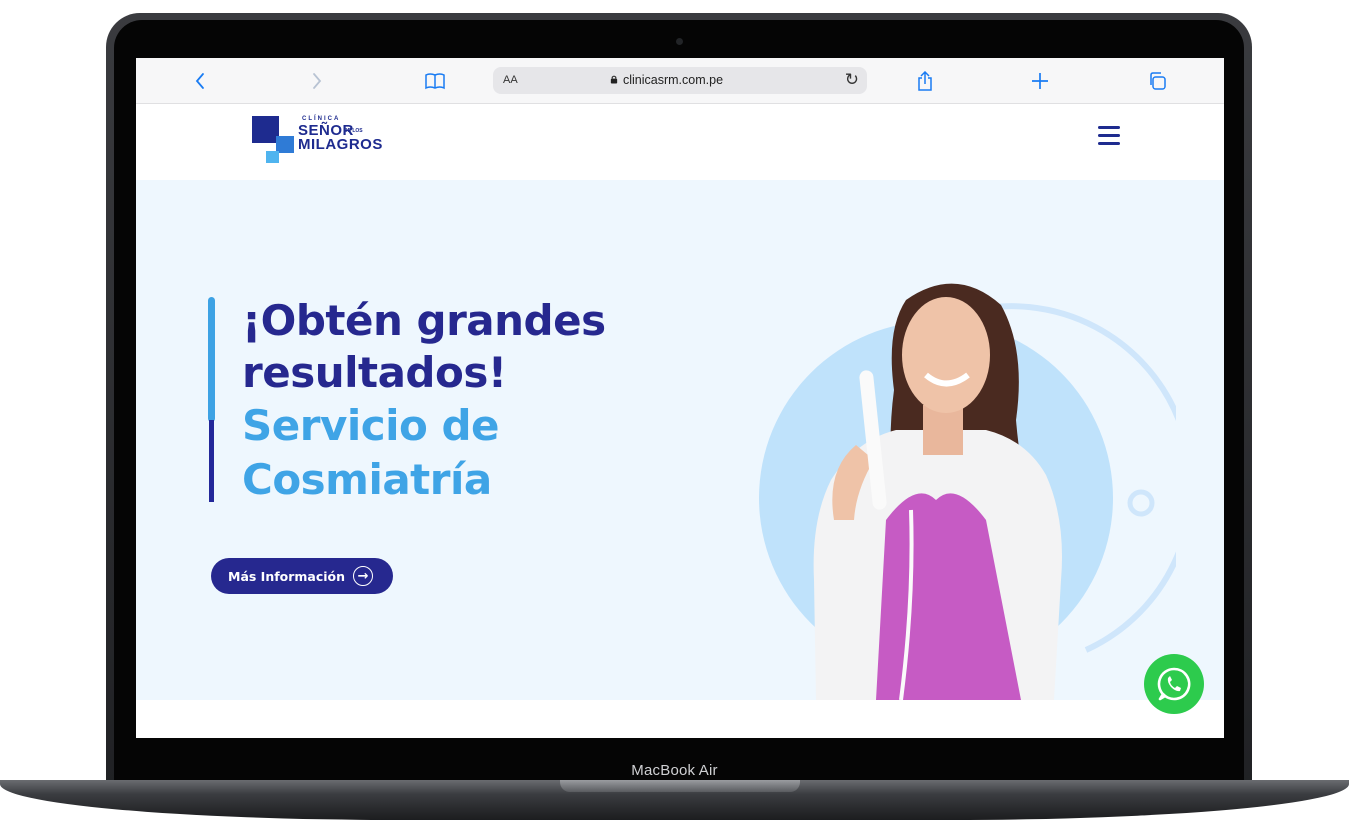 The width and height of the screenshot is (1349, 830). What do you see at coordinates (211, 359) in the screenshot?
I see `hero-accent-bar` at bounding box center [211, 359].